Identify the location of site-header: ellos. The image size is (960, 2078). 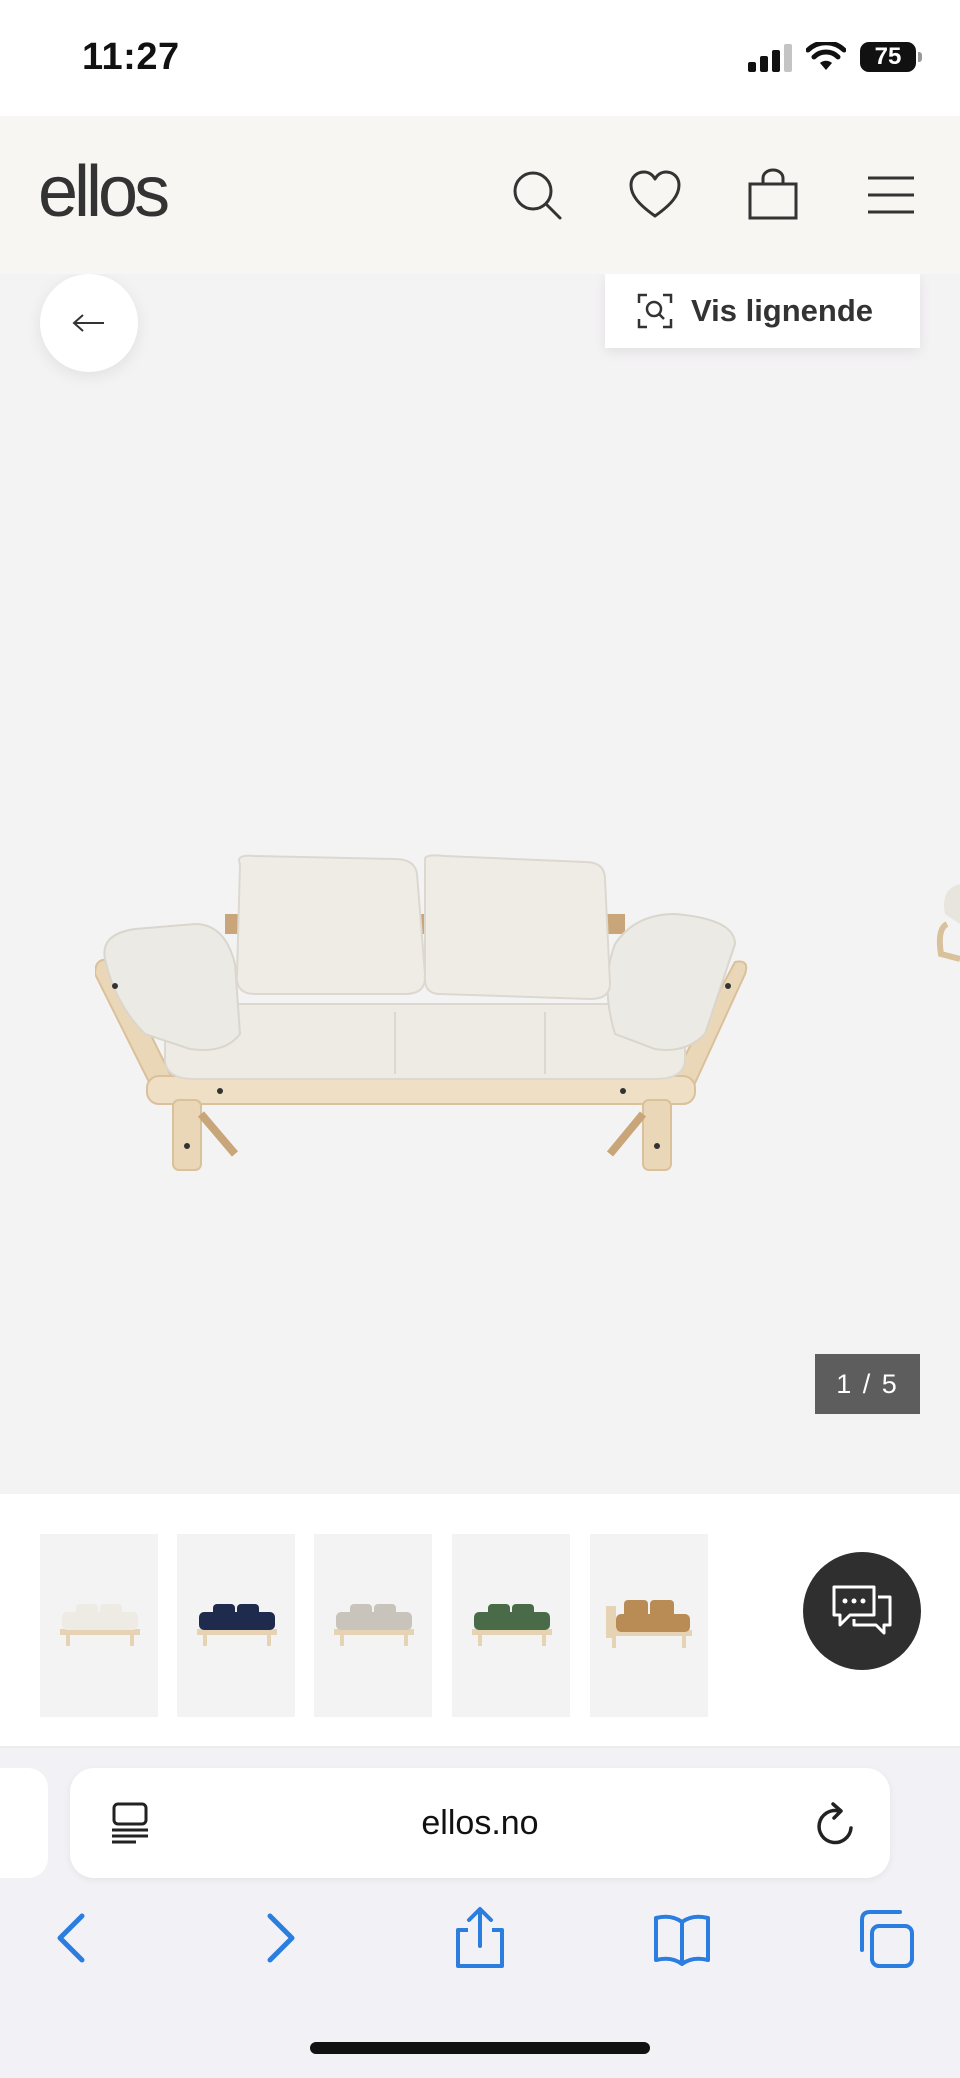
(480, 195).